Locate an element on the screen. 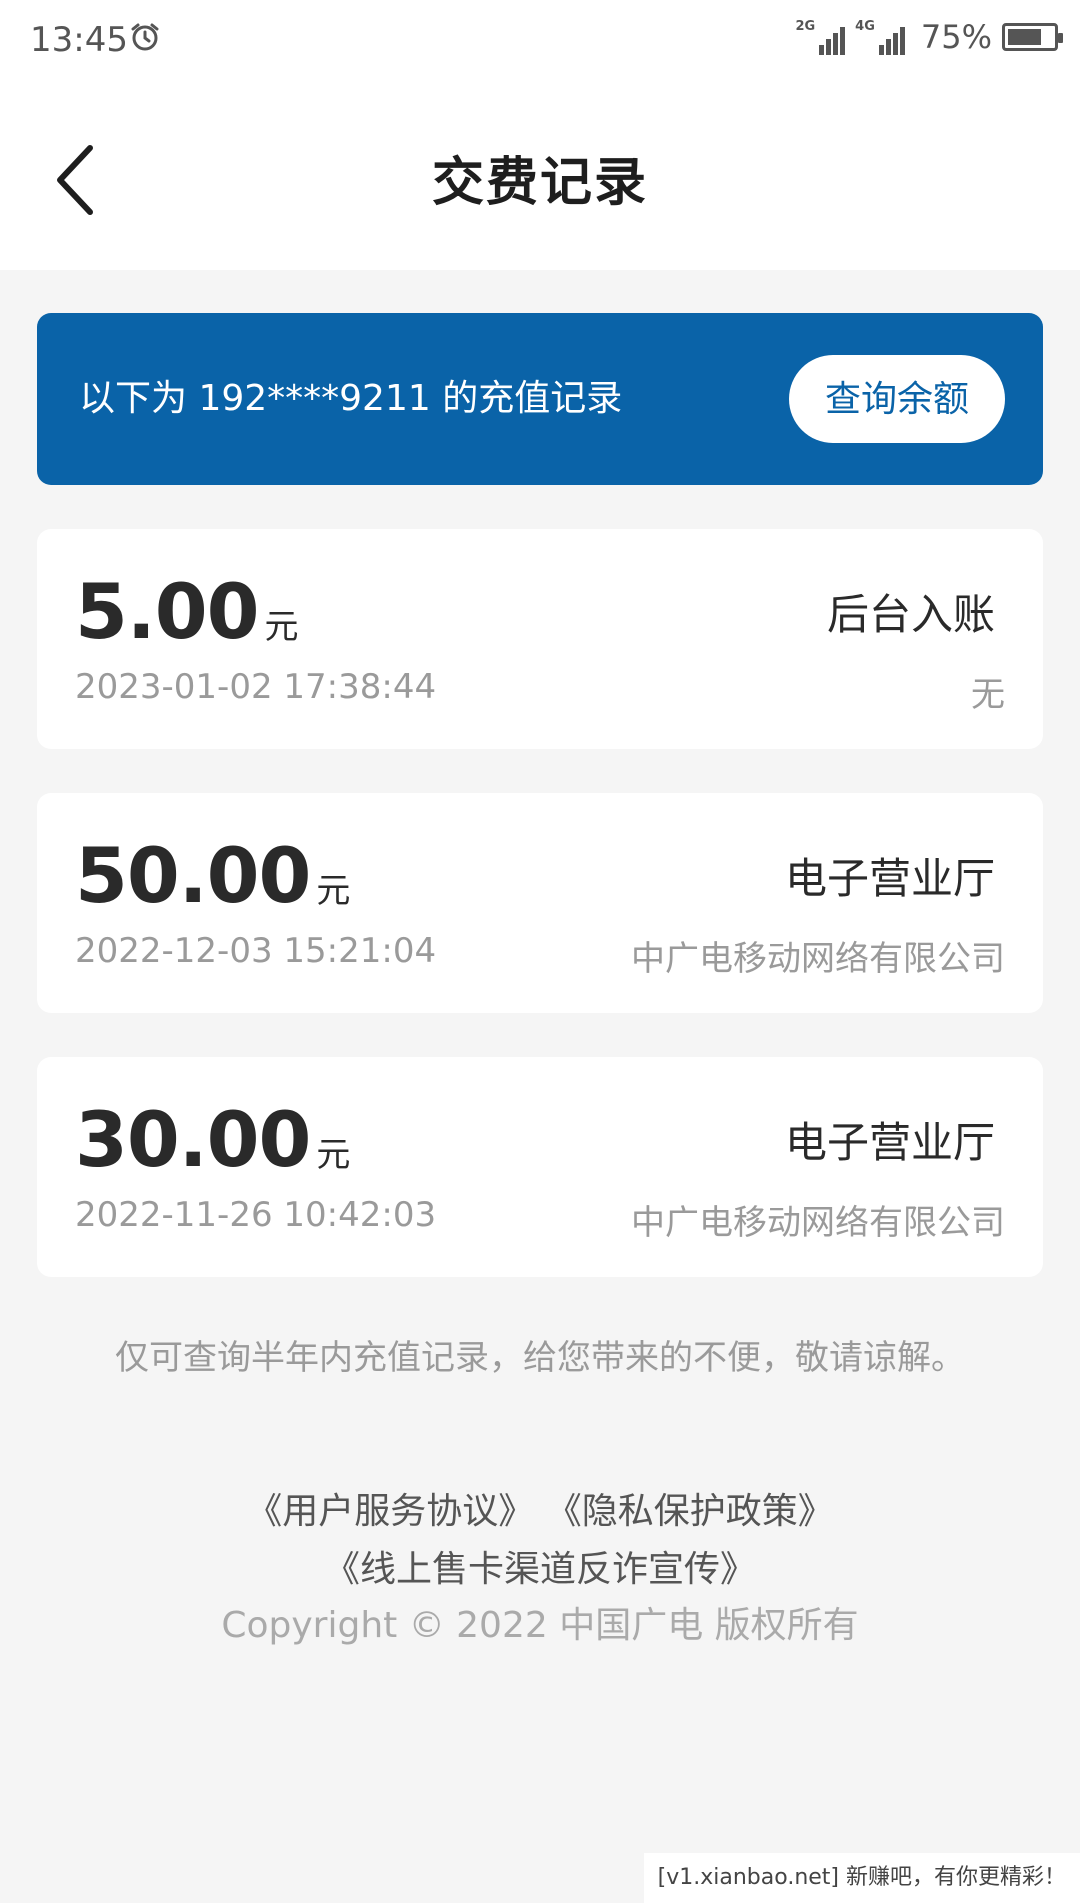 Image resolution: width=1080 pixels, height=1903 pixels. amount-value: 50.00 is located at coordinates (193, 875).